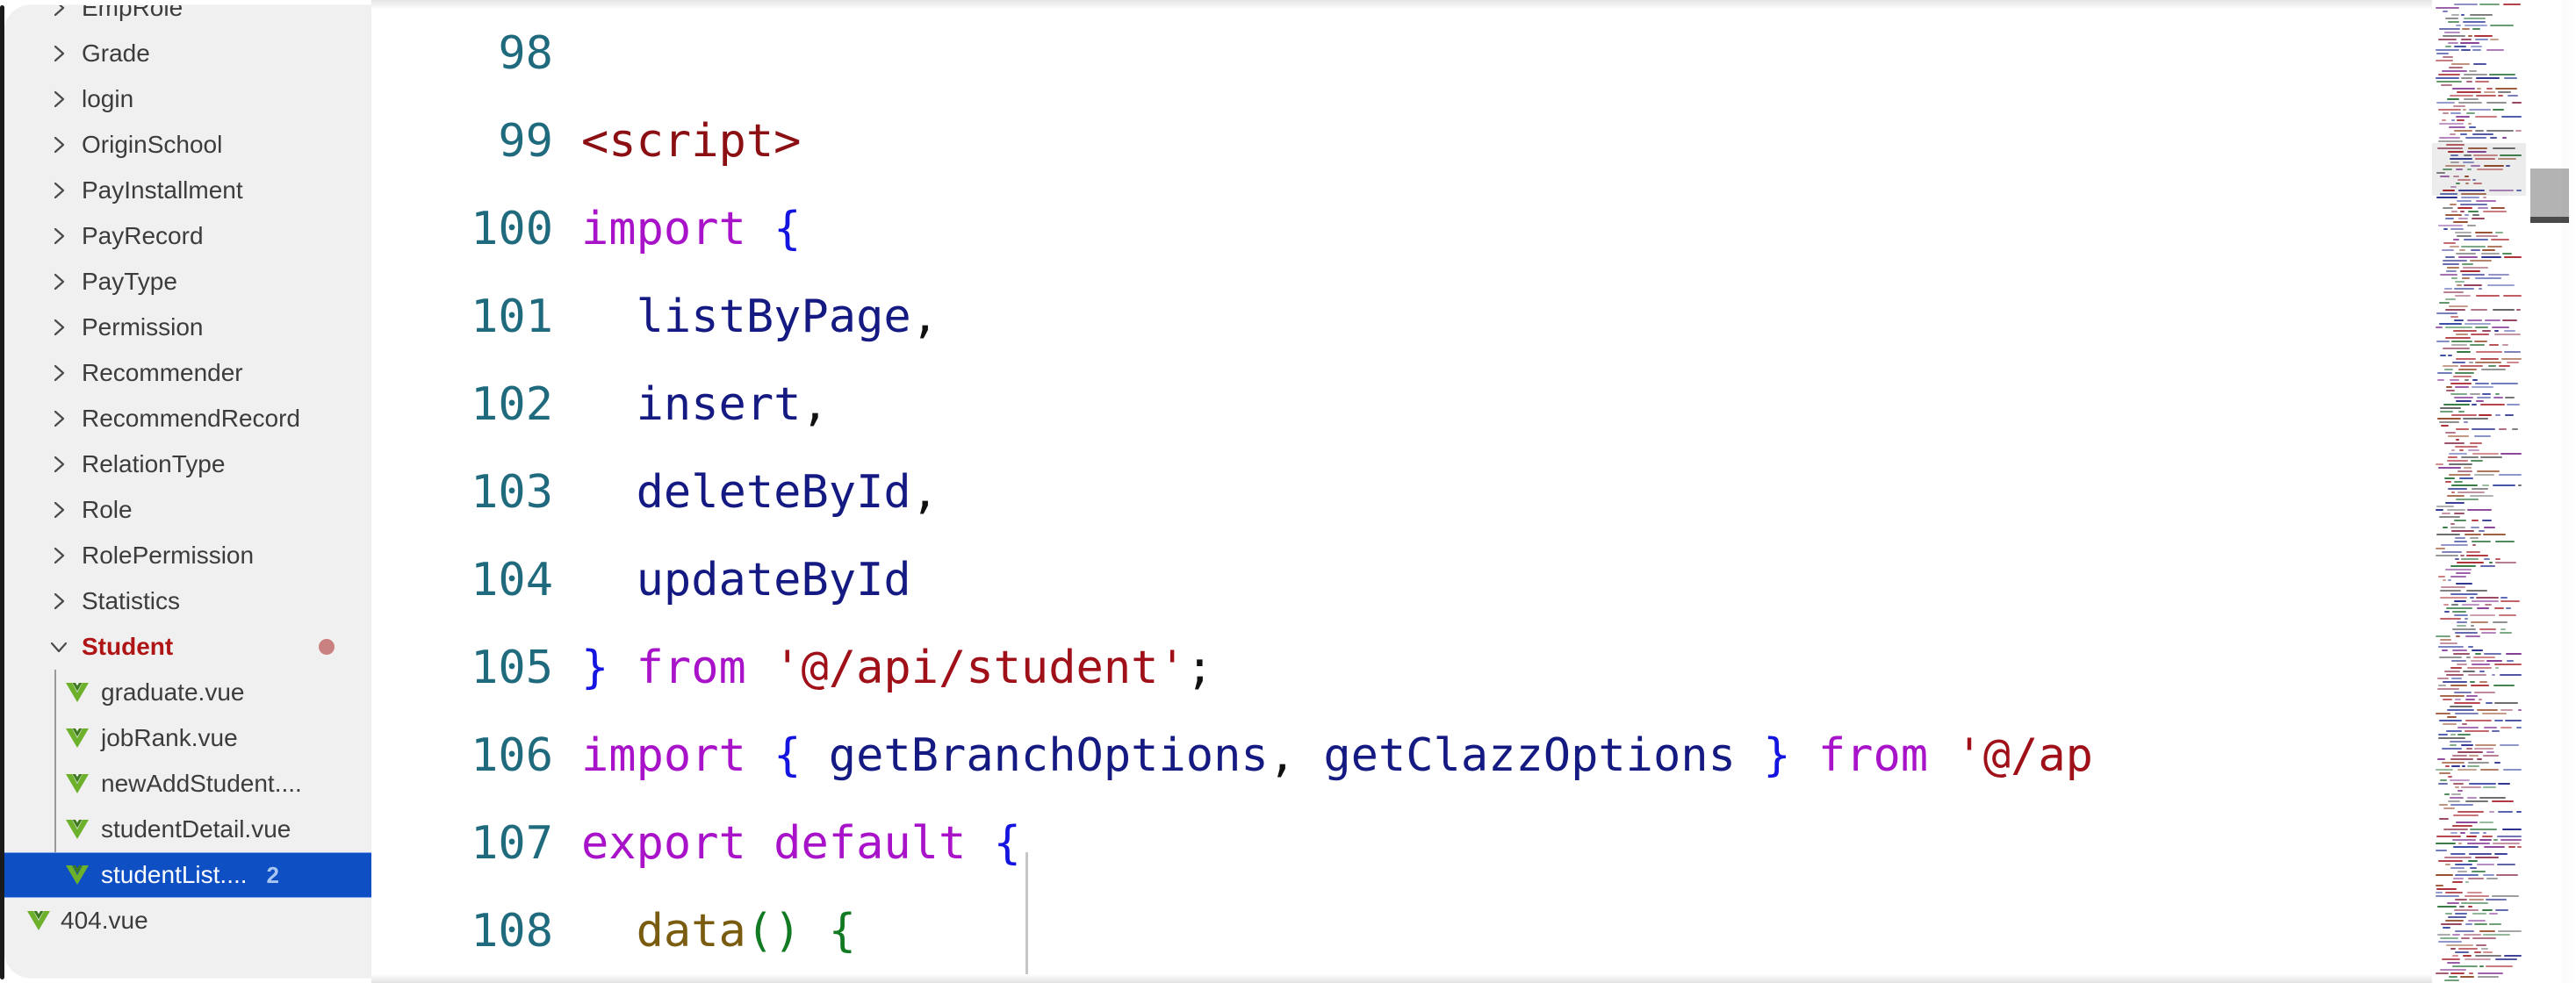 The image size is (2576, 983). I want to click on tree-folder-recommender: Recommender, so click(187, 373).